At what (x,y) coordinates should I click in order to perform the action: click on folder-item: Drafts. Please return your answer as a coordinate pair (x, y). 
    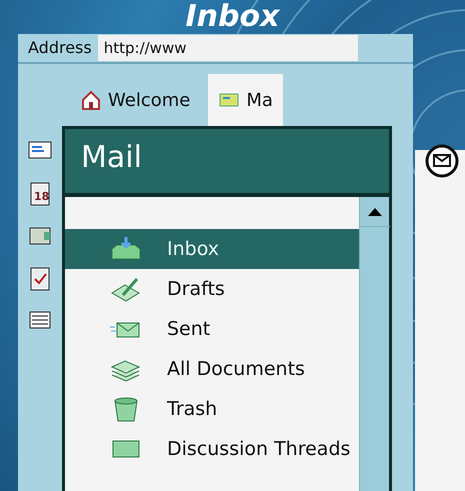
    Looking at the image, I should click on (212, 289).